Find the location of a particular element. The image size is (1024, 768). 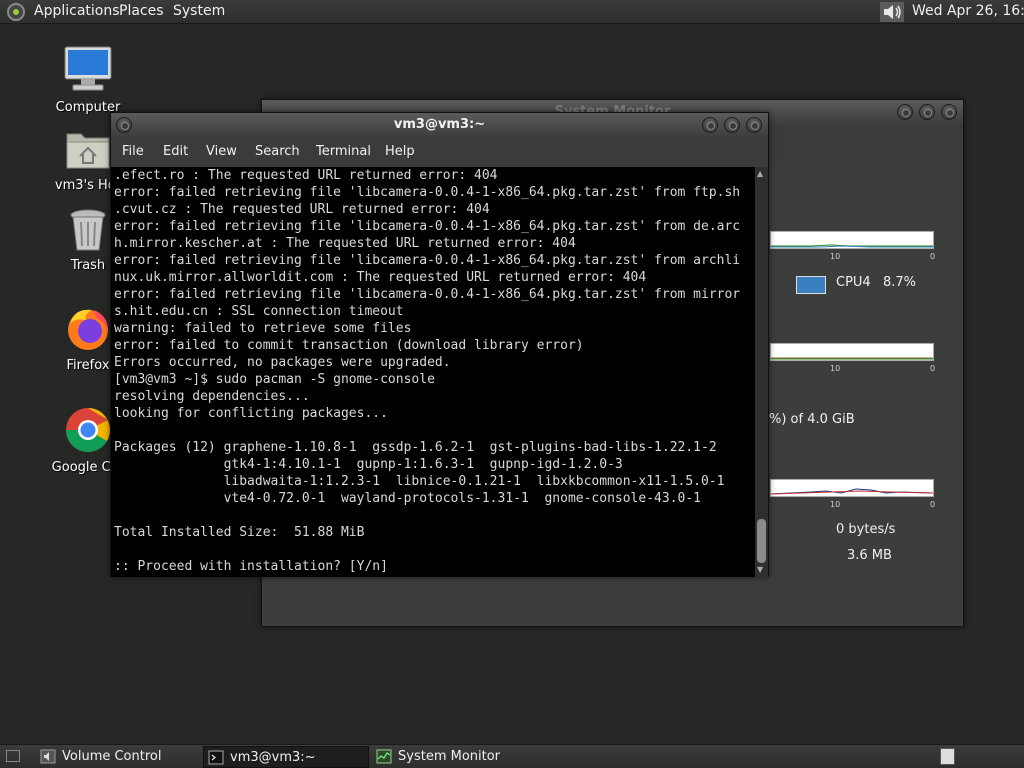

firefox-icon is located at coordinates (88, 329).